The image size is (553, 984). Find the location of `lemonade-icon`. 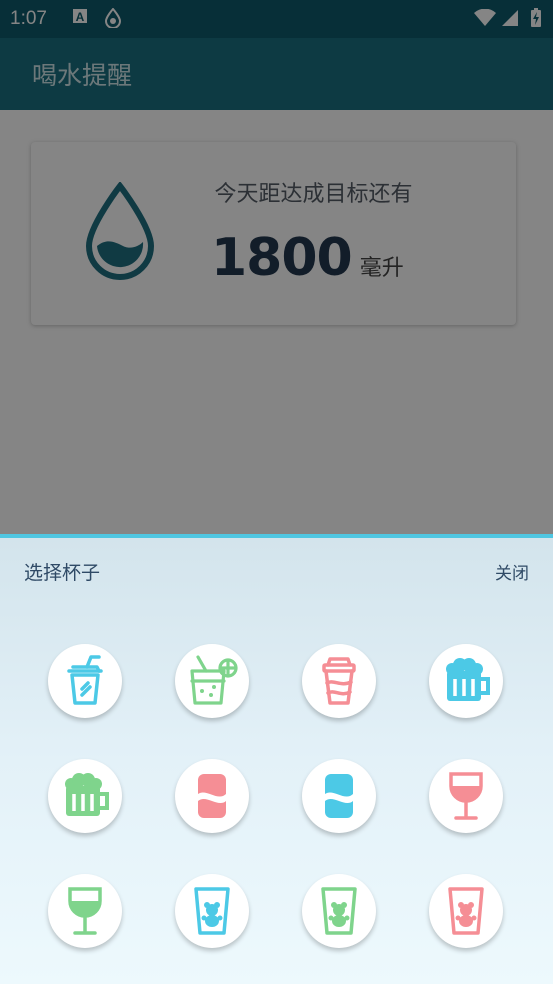

lemonade-icon is located at coordinates (214, 680).